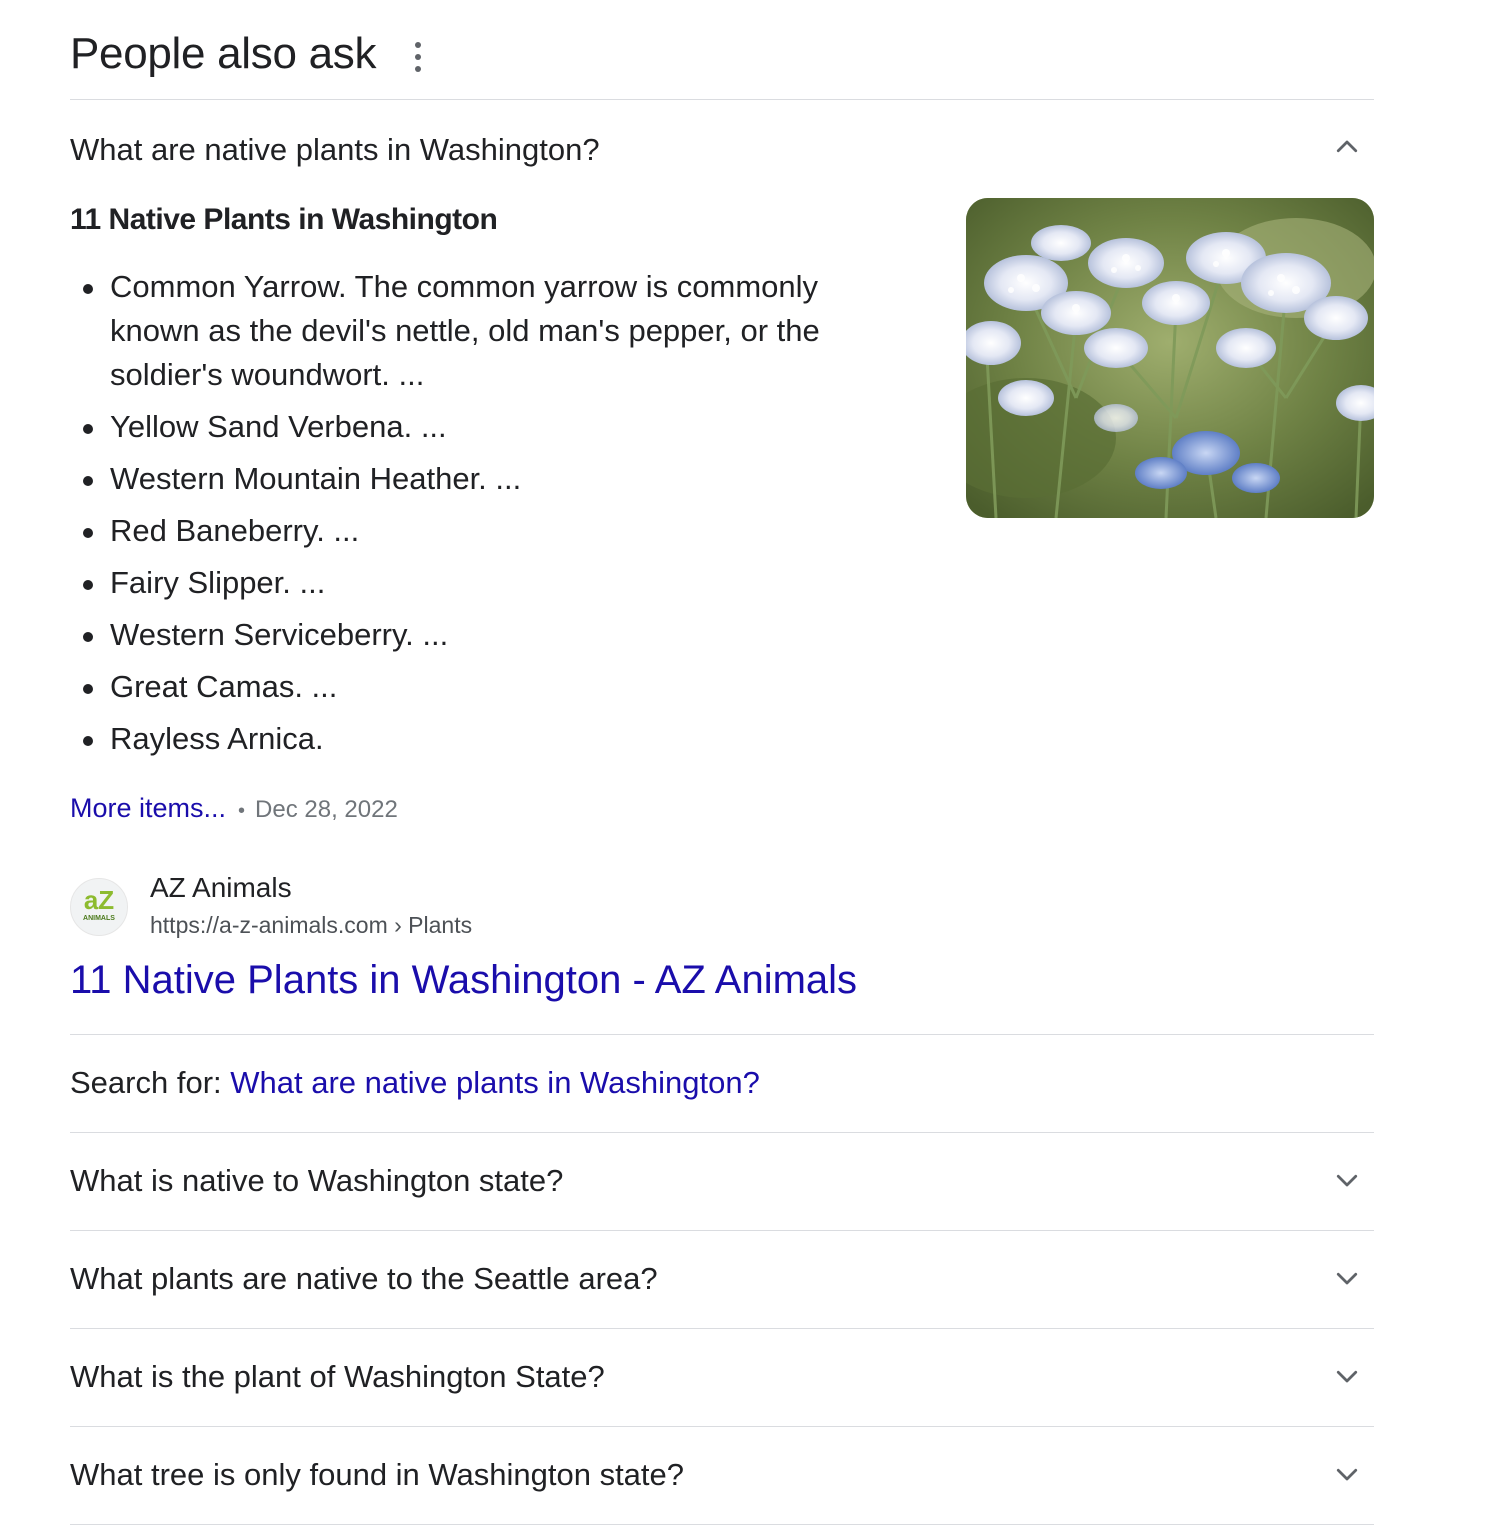 The height and width of the screenshot is (1533, 1489). Describe the element at coordinates (722, 1378) in the screenshot. I see `question-row: What is the plant of Washington State?` at that location.